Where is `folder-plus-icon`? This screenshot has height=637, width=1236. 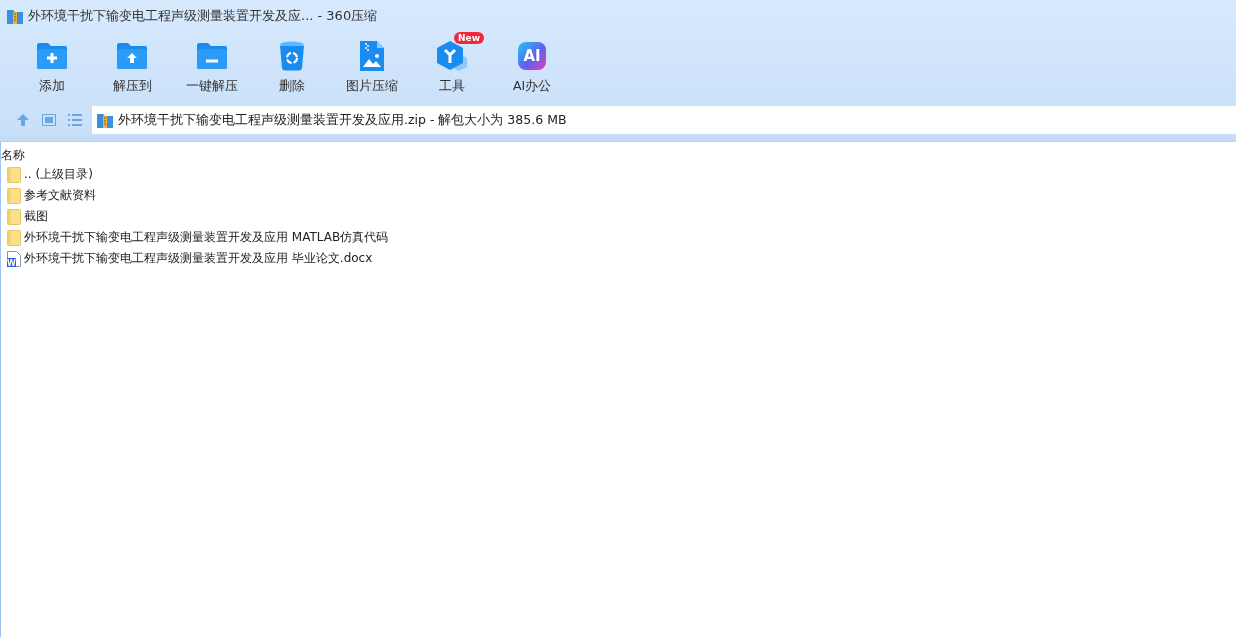
folder-plus-icon is located at coordinates (52, 56).